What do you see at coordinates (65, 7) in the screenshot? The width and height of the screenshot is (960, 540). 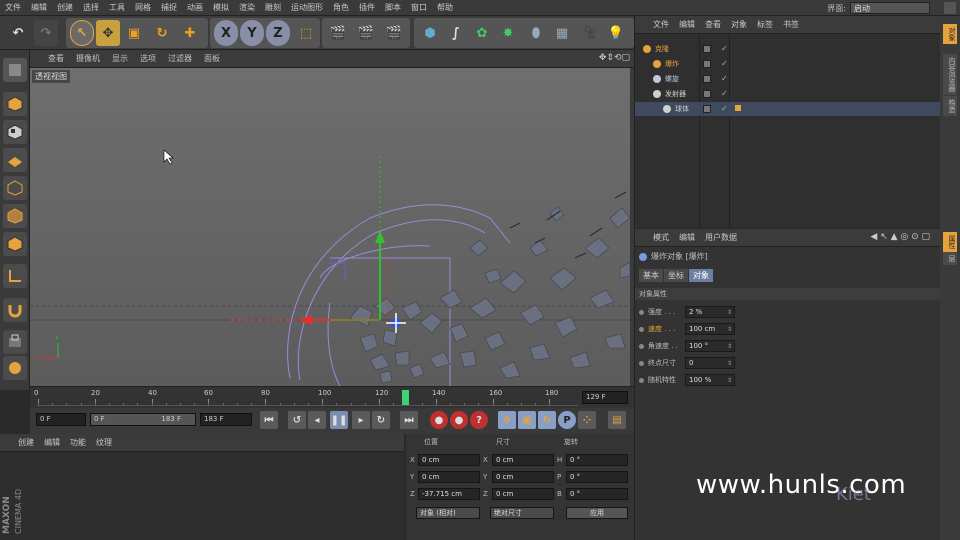 I see `menu-item: 创建` at bounding box center [65, 7].